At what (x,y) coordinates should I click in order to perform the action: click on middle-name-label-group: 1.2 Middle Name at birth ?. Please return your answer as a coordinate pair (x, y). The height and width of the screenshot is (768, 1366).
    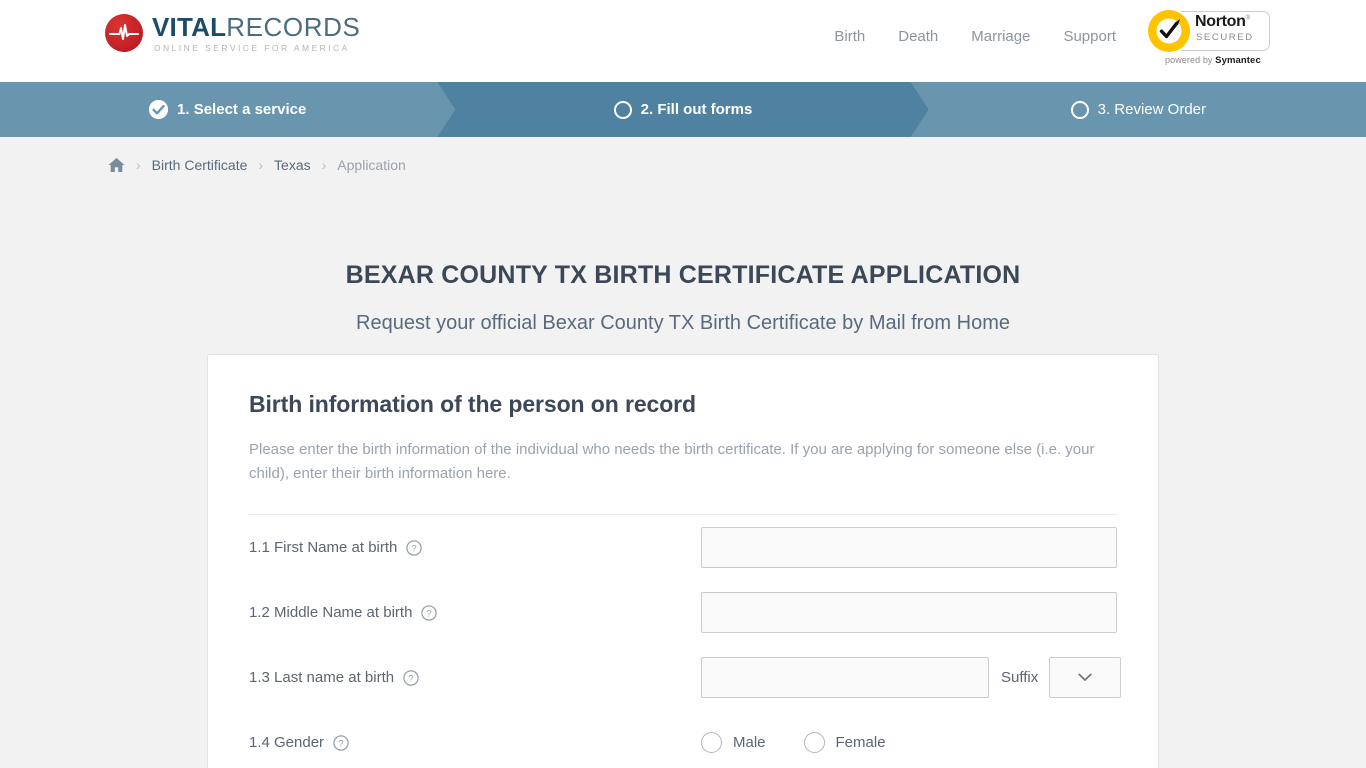
    Looking at the image, I should click on (475, 612).